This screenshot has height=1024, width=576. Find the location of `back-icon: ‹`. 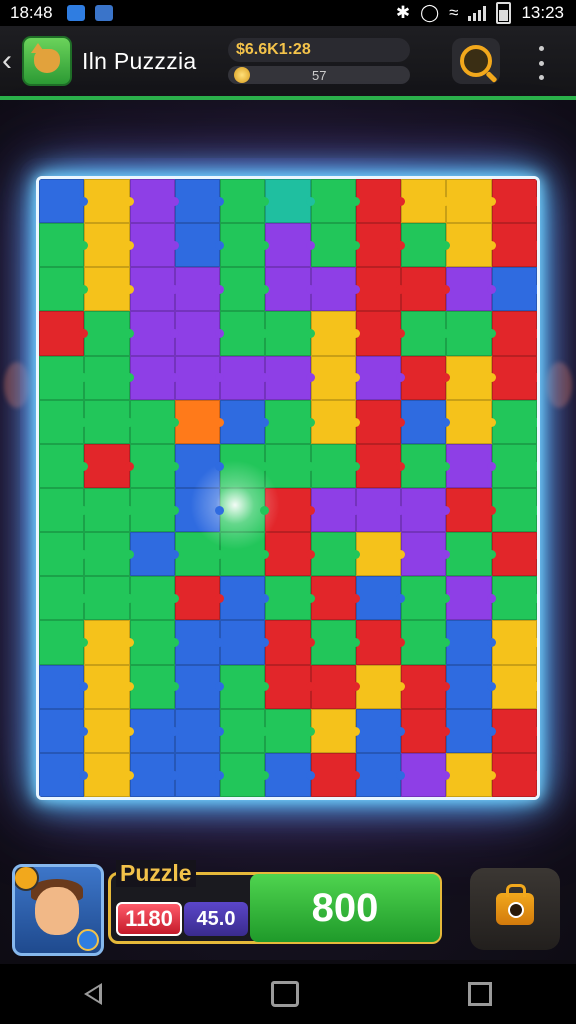

back-icon: ‹ is located at coordinates (11, 61).